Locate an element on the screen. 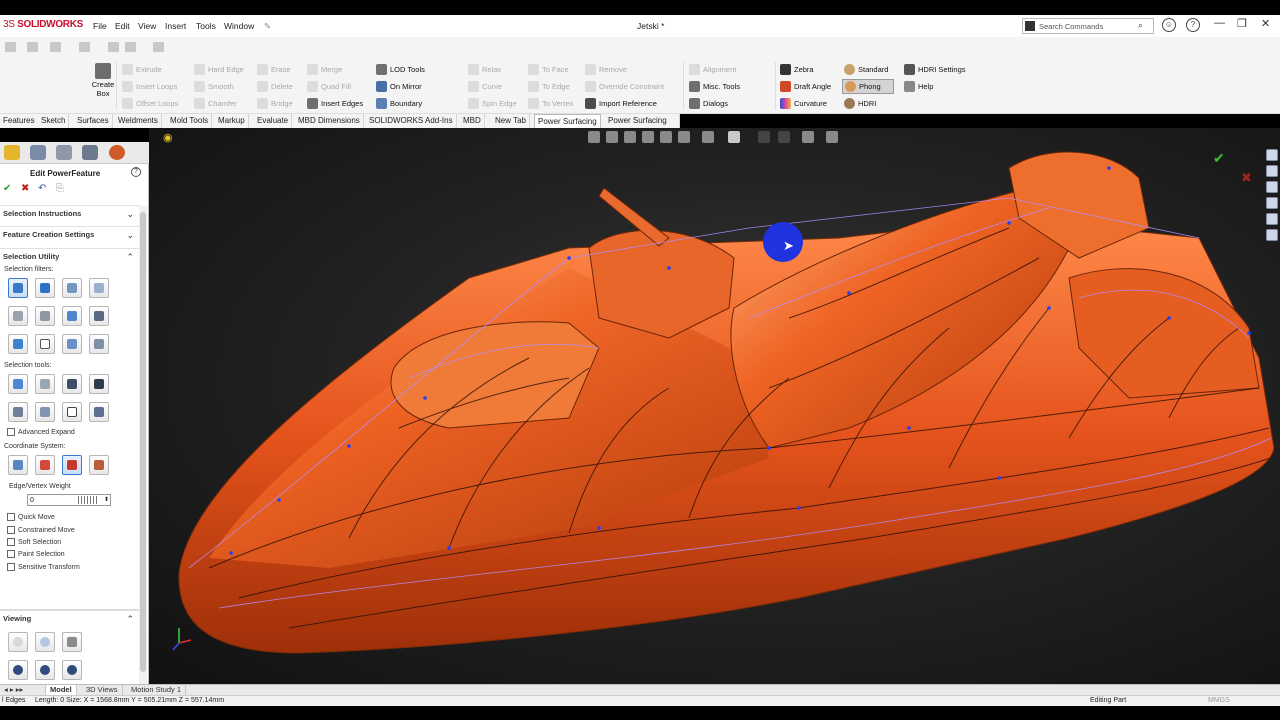  dynamic-annotation-icon is located at coordinates (666, 137).